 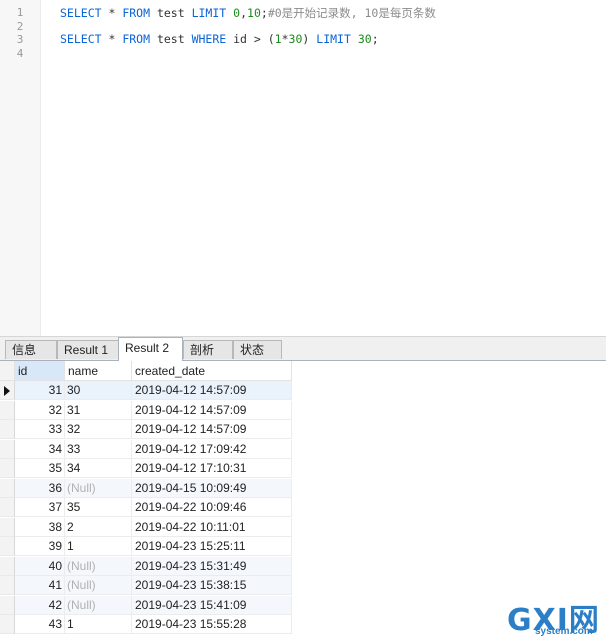 I want to click on cell-created-date: 2019-04-23 15:55:28, so click(x=212, y=624).